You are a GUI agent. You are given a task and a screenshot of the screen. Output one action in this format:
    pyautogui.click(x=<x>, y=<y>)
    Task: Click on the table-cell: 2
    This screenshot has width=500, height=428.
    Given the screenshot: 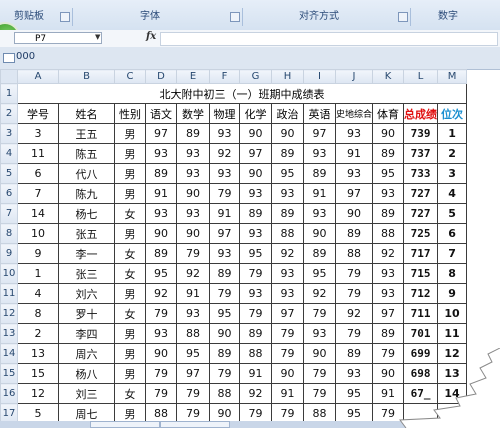 What is the action you would take?
    pyautogui.click(x=38, y=333)
    